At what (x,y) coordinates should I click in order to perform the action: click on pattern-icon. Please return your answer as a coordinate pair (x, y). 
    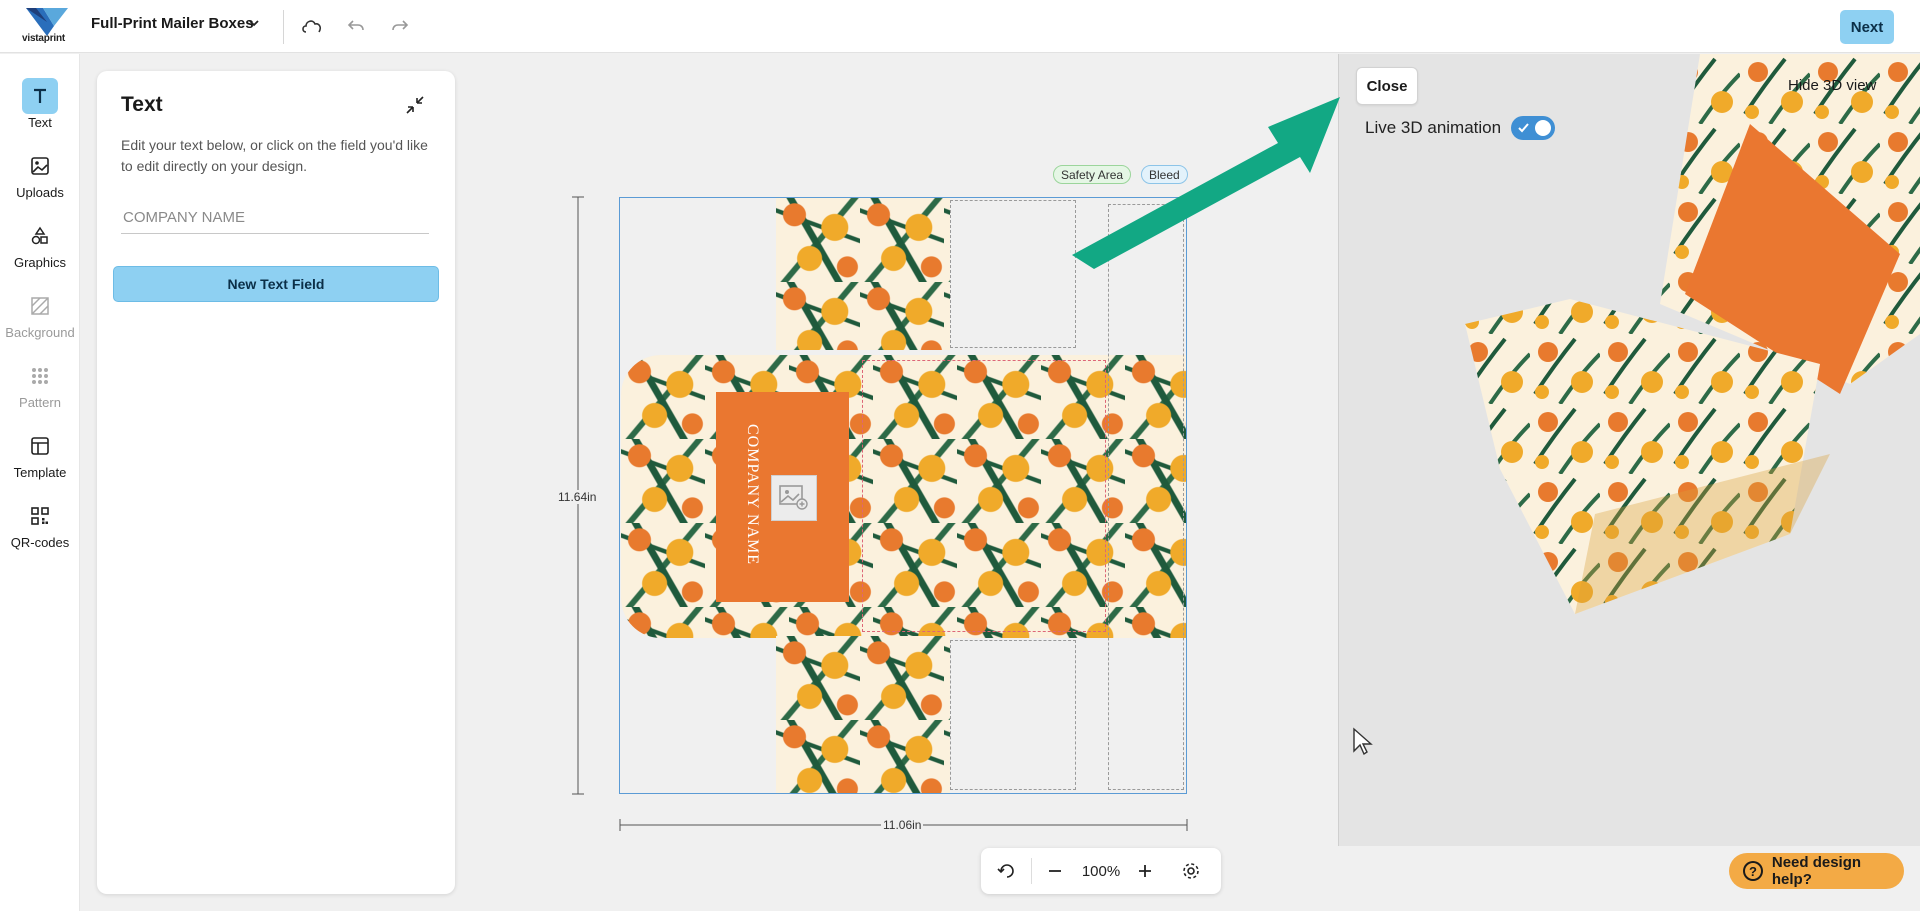
    Looking at the image, I should click on (40, 376).